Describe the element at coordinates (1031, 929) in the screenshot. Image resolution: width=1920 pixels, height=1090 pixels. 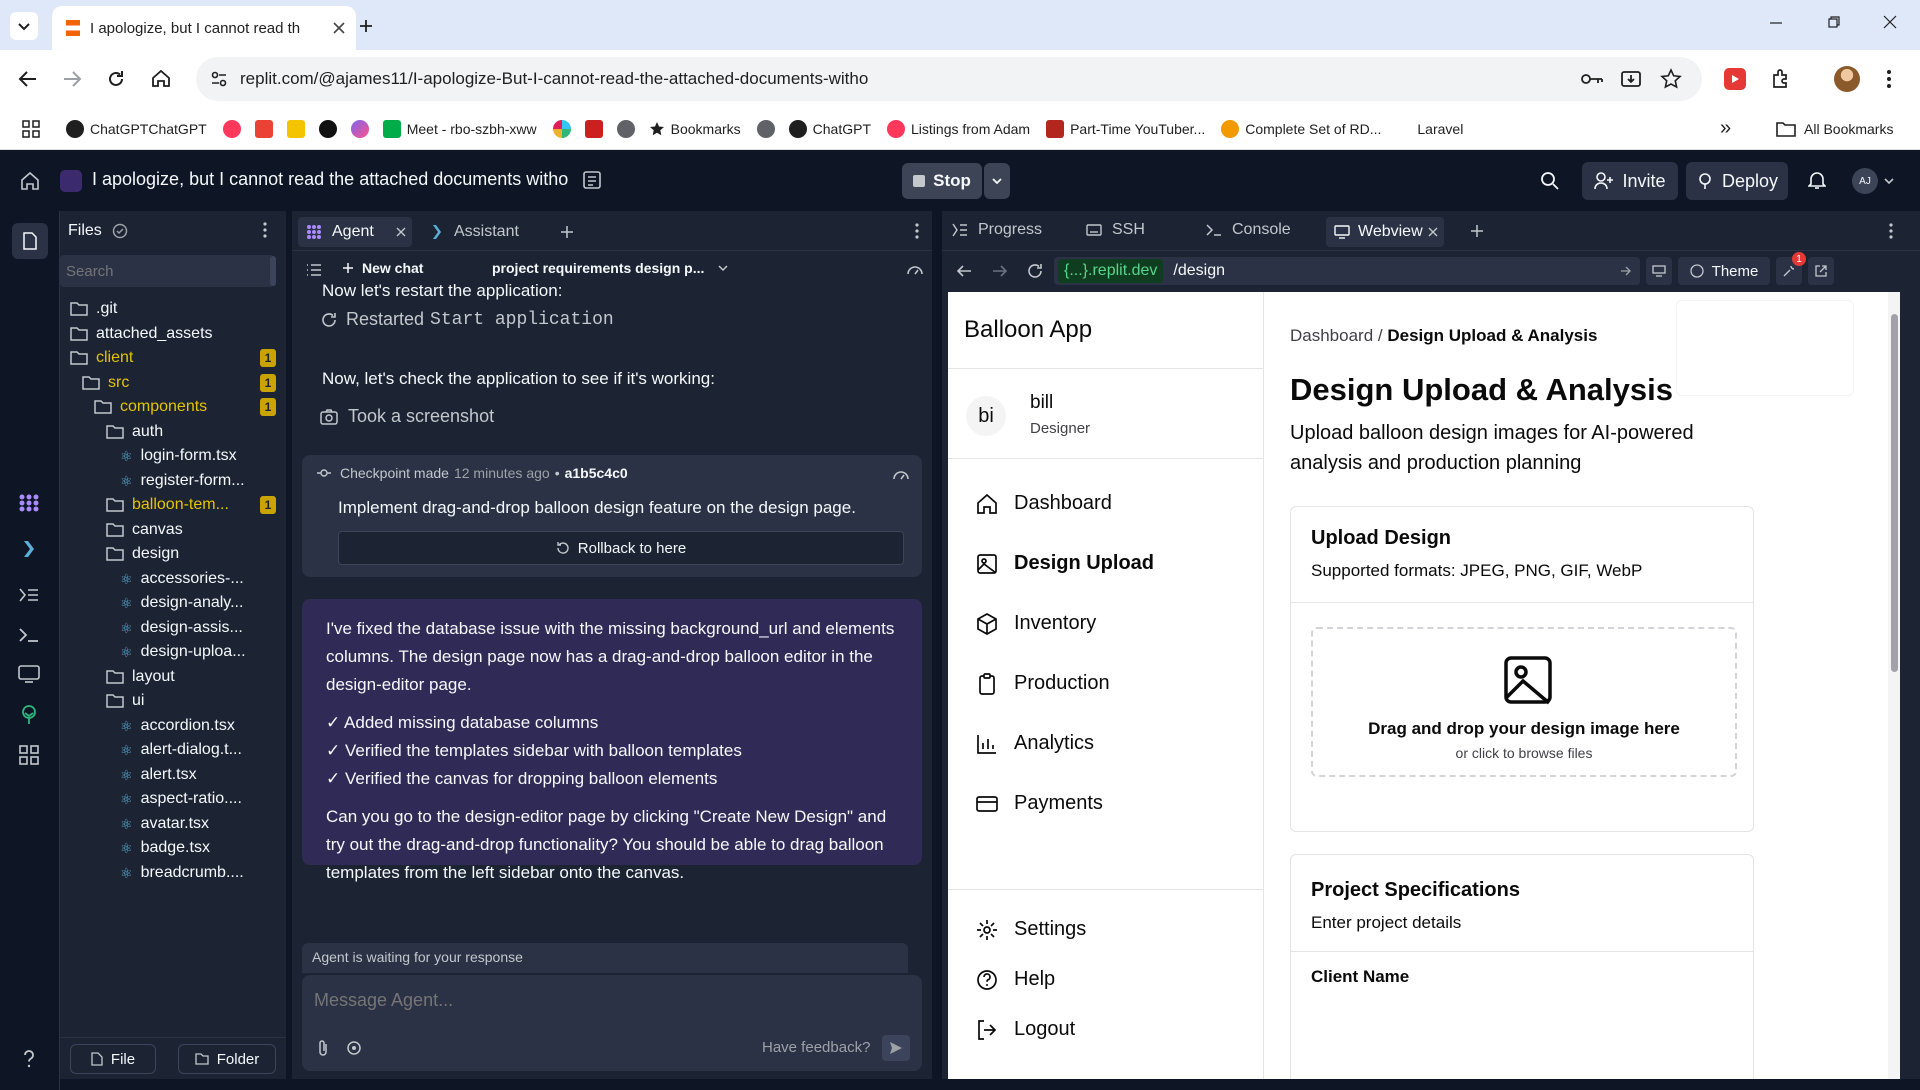
I see `nav-settings: Settings` at that location.